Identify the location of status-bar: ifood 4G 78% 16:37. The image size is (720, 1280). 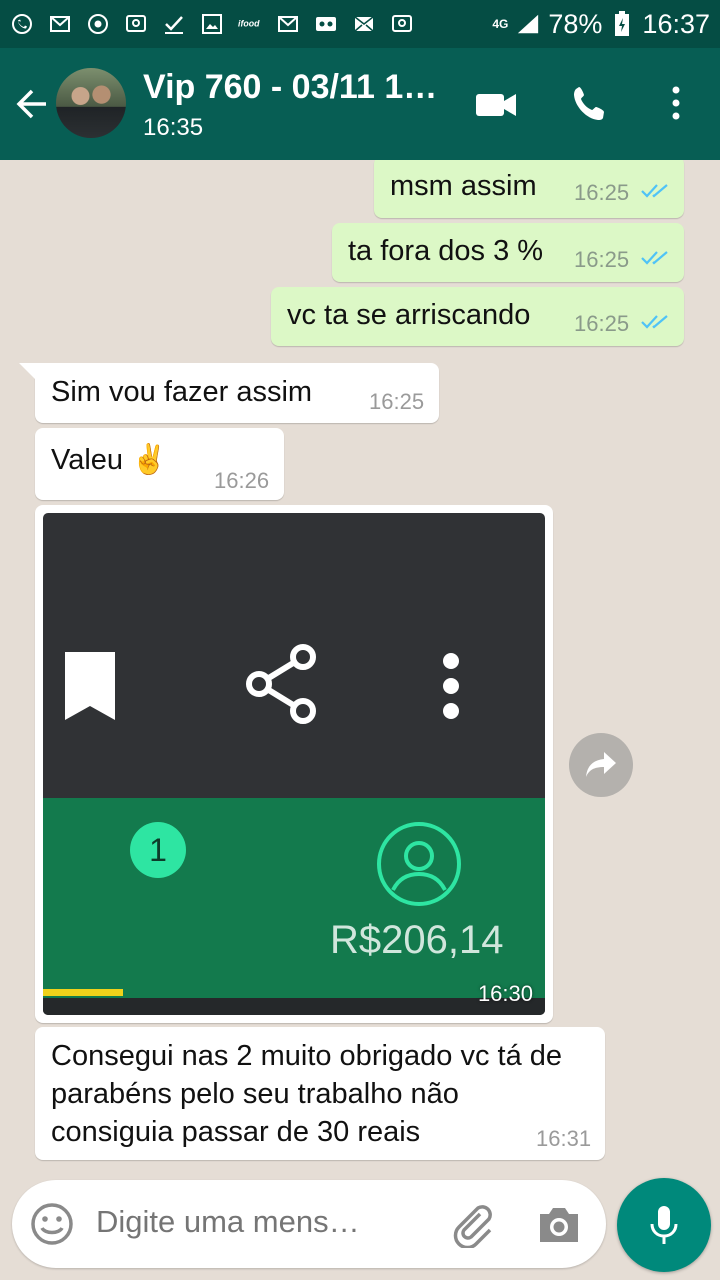
(360, 24).